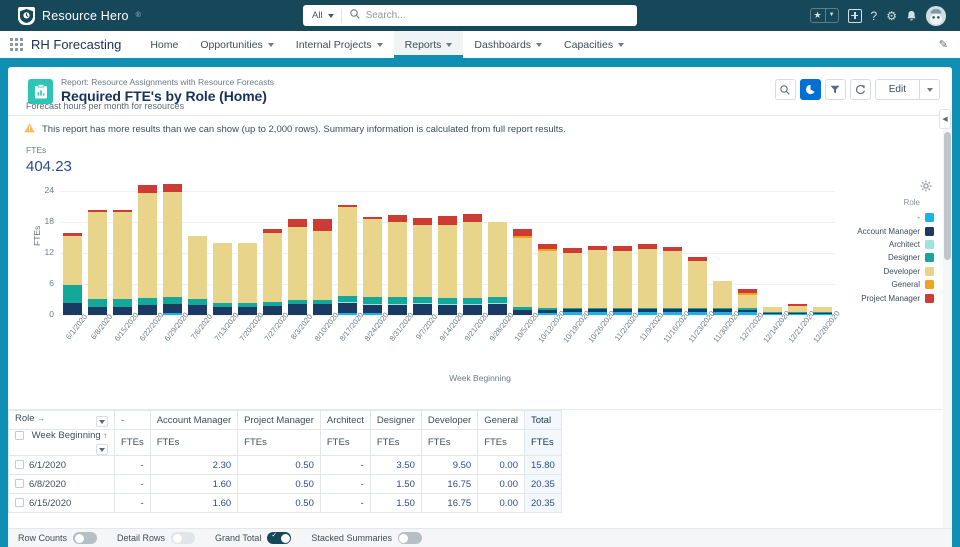 Image resolution: width=960 pixels, height=547 pixels. Describe the element at coordinates (285, 503) in the screenshot. I see `table-row: 6/15/2020-1.60 0.50-1.50 16.75 0.00 20.35` at that location.